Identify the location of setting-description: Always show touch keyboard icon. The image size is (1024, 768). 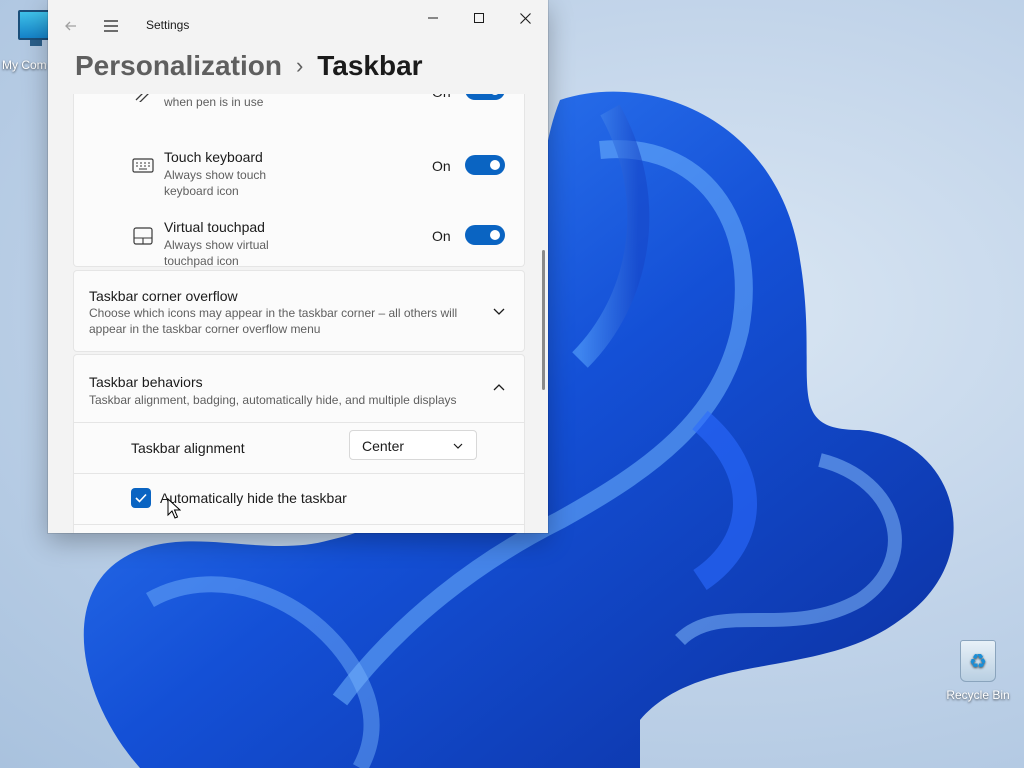
(215, 183).